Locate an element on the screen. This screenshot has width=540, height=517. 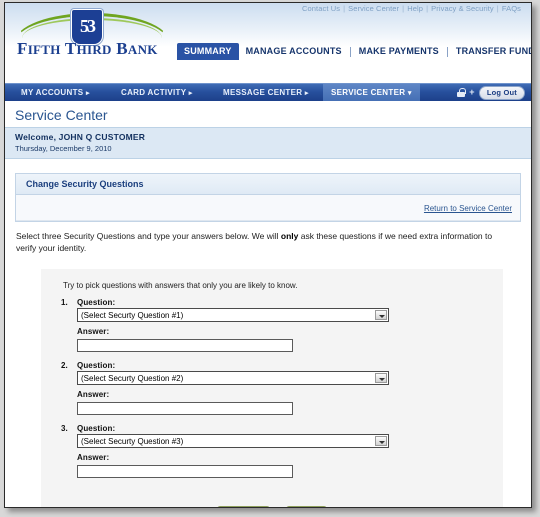
chevron-down-icon: ▾ is located at coordinates (409, 93).